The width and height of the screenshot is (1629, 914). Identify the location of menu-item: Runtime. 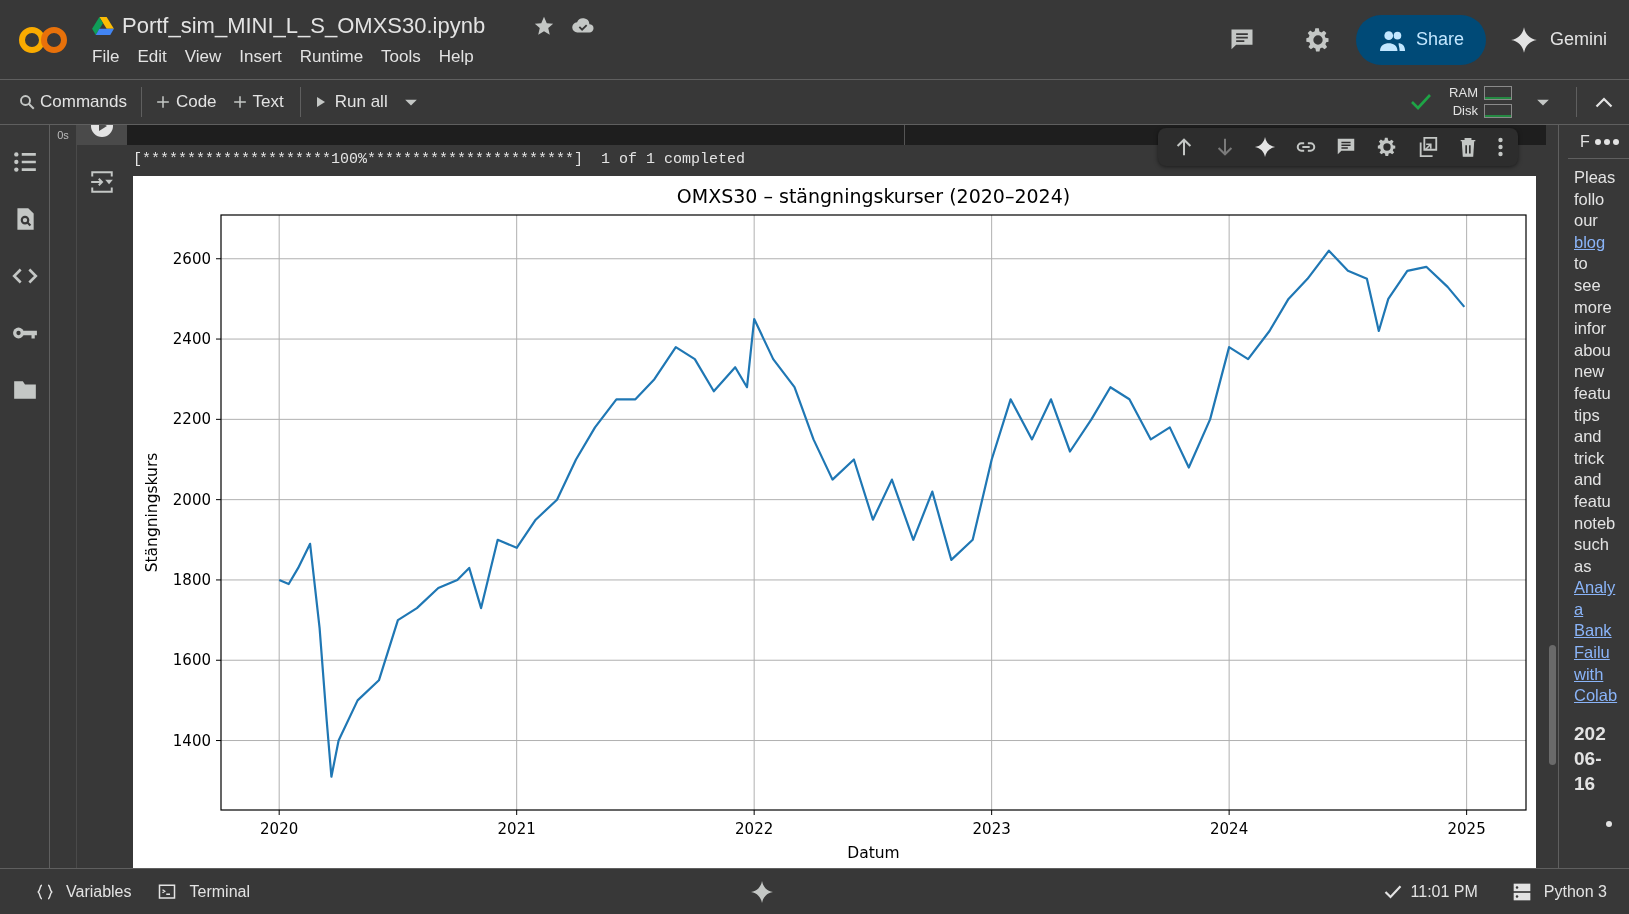
(331, 57).